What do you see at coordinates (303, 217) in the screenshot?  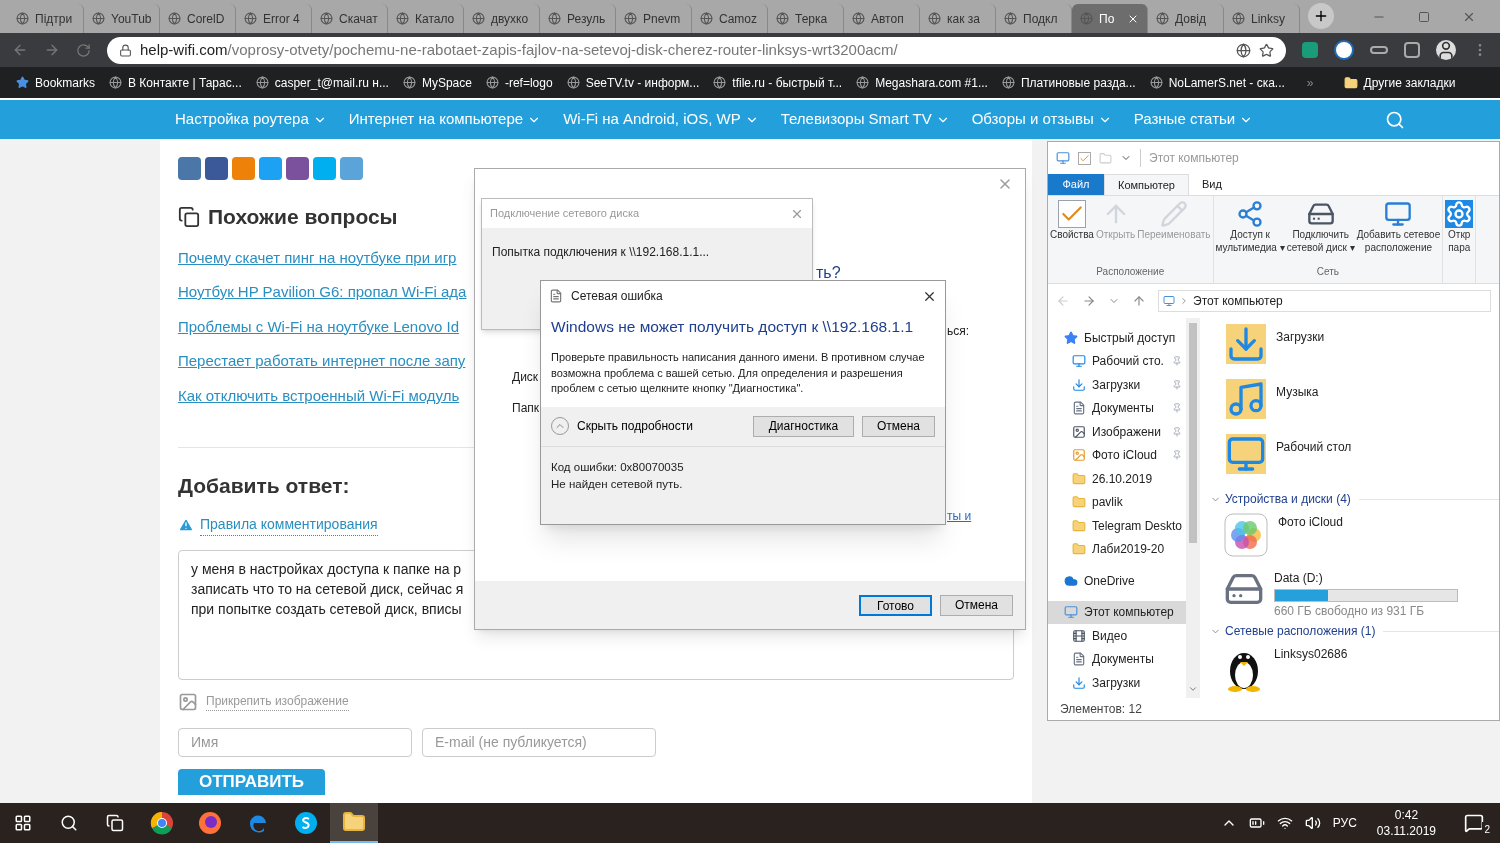 I see `section-heading: Похожие вопросы` at bounding box center [303, 217].